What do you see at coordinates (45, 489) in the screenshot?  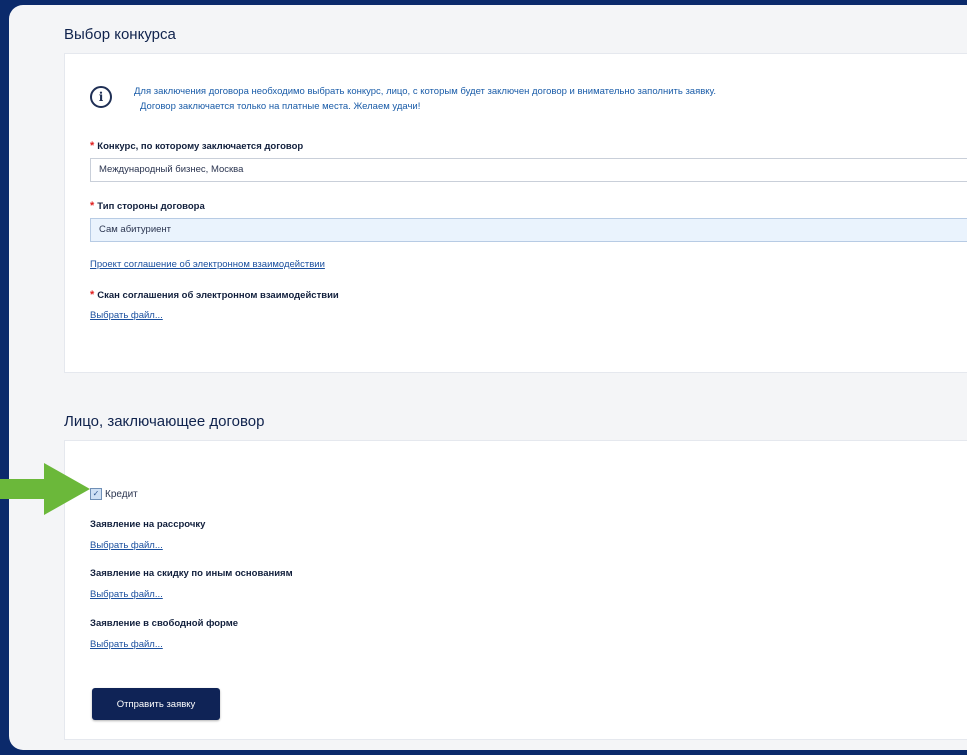 I see `annotation-arrow-icon` at bounding box center [45, 489].